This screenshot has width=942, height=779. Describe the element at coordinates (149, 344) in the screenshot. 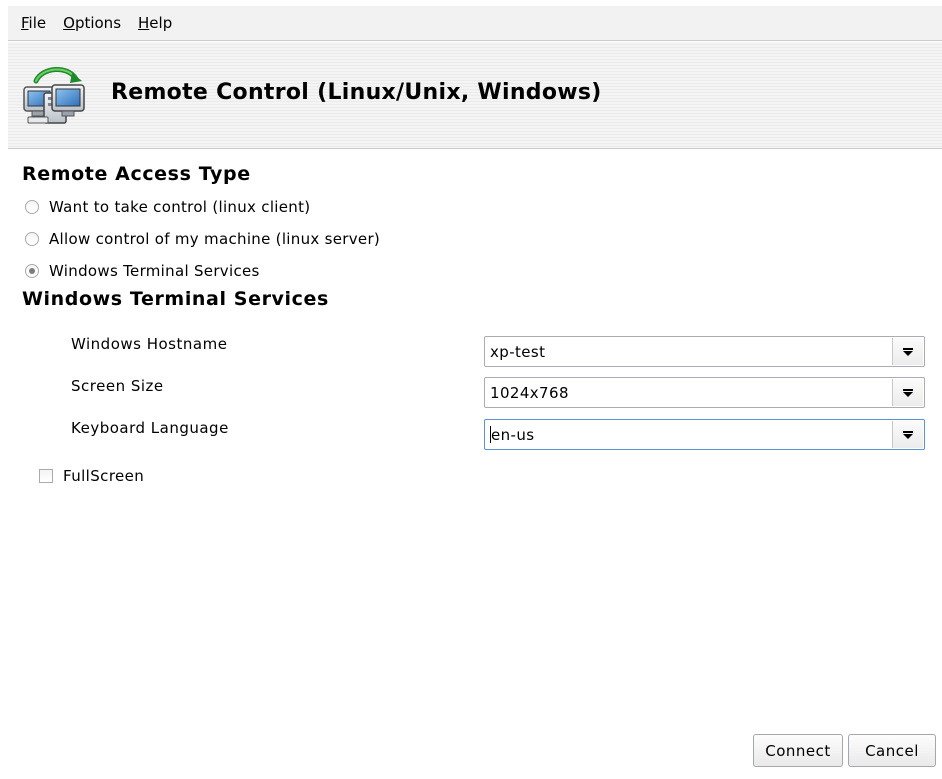

I see `hostname-label: Windows Hostname` at that location.